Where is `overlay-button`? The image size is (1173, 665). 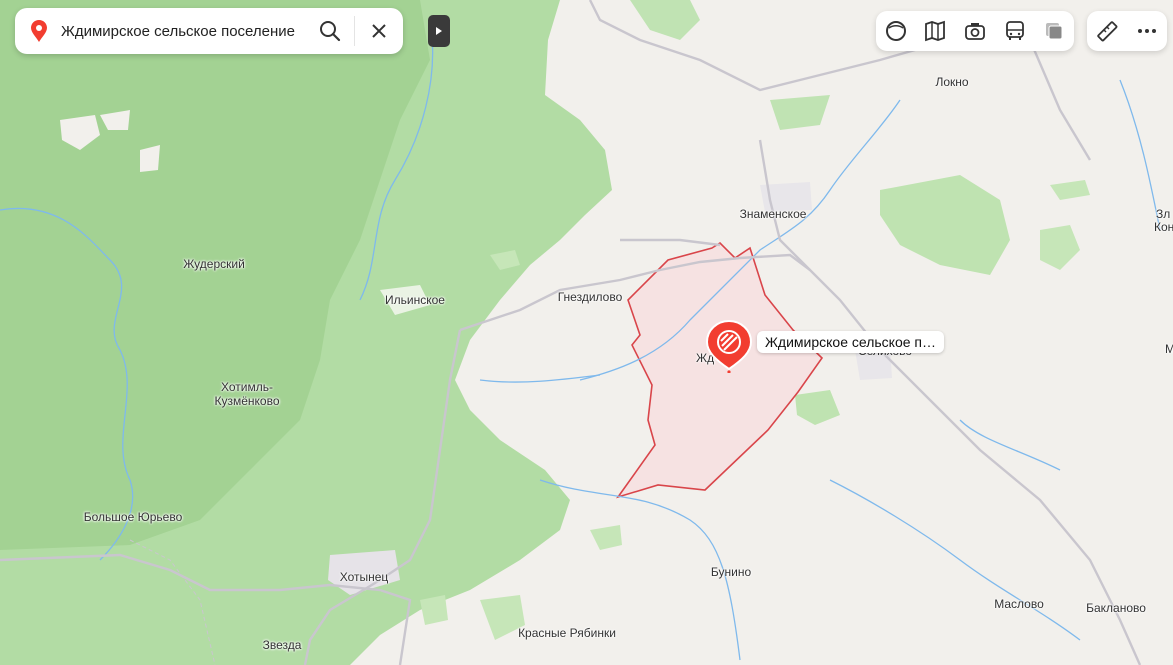 overlay-button is located at coordinates (1054, 31).